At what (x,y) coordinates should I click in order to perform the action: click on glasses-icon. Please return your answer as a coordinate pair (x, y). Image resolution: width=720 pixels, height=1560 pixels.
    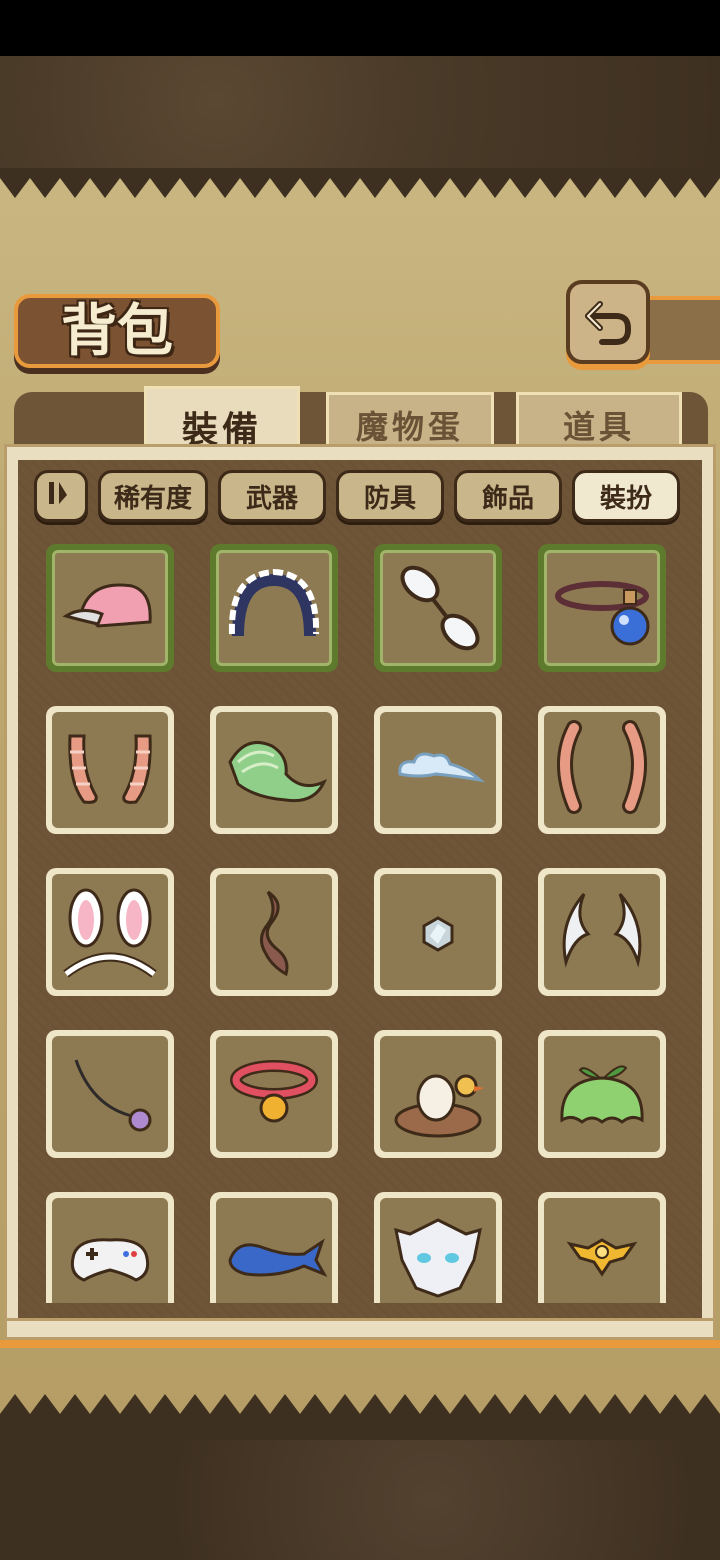
    Looking at the image, I should click on (440, 608).